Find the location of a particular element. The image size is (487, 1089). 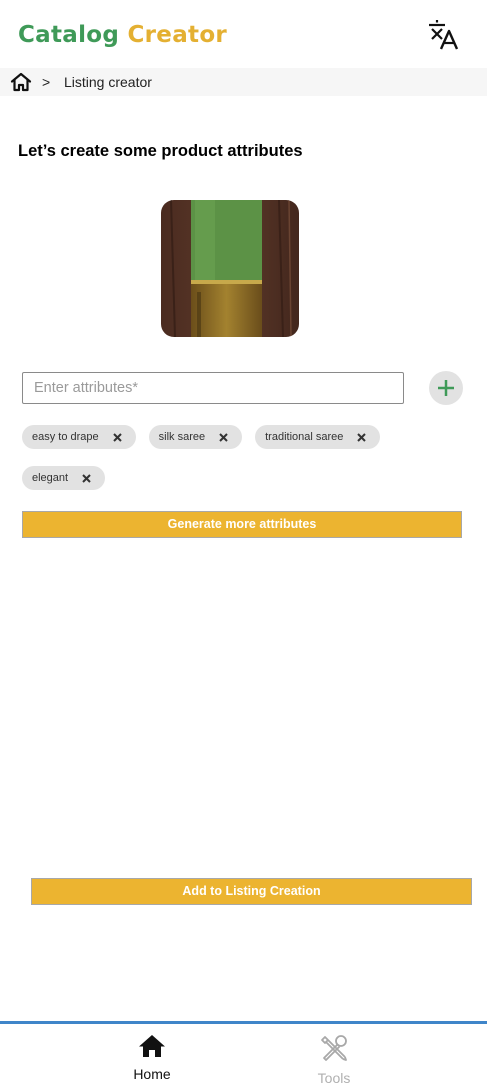

nav-item-label: Tools is located at coordinates (334, 1078).